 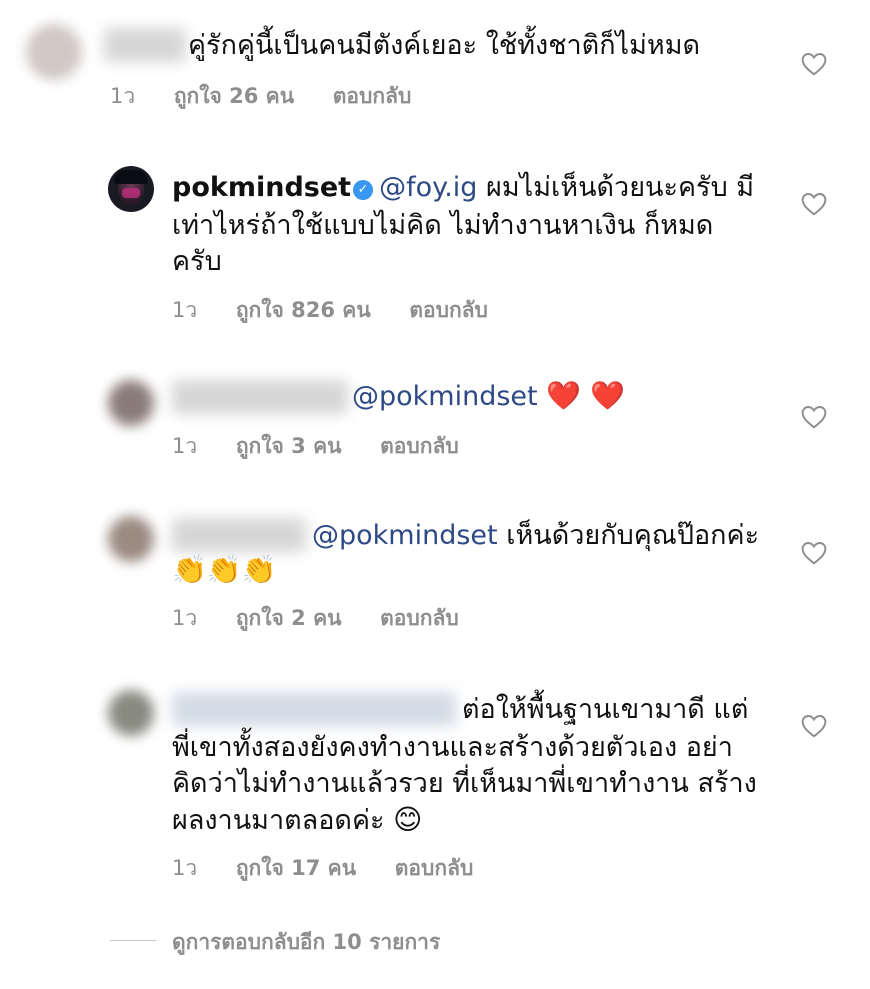 What do you see at coordinates (296, 868) in the screenshot?
I see `likes-count: ถูกใจ 17 คน` at bounding box center [296, 868].